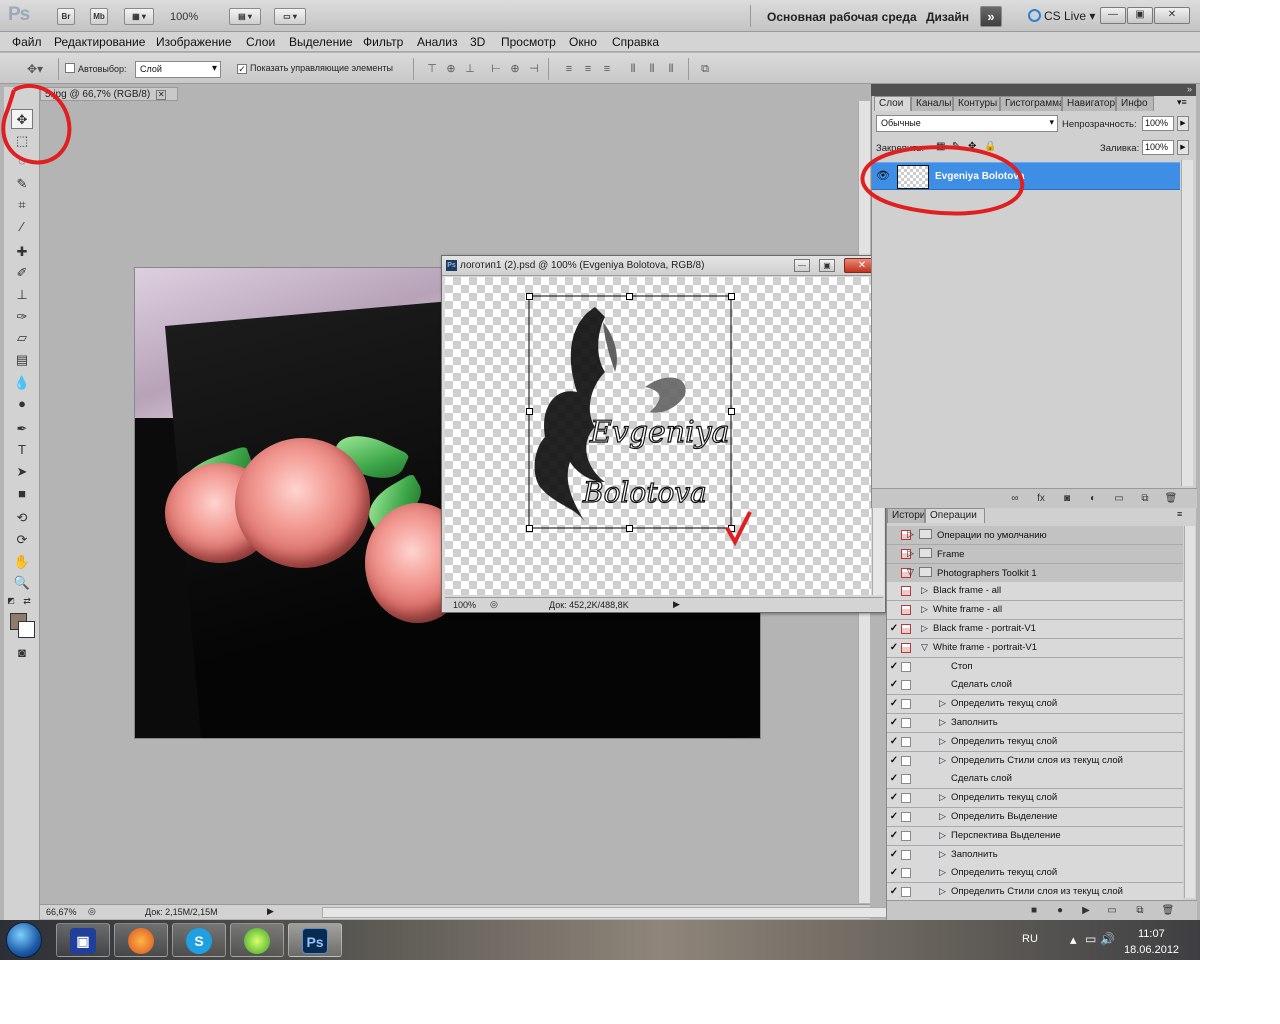 Image resolution: width=1280 pixels, height=1024 pixels. What do you see at coordinates (529, 411) in the screenshot?
I see `transform-handle-w` at bounding box center [529, 411].